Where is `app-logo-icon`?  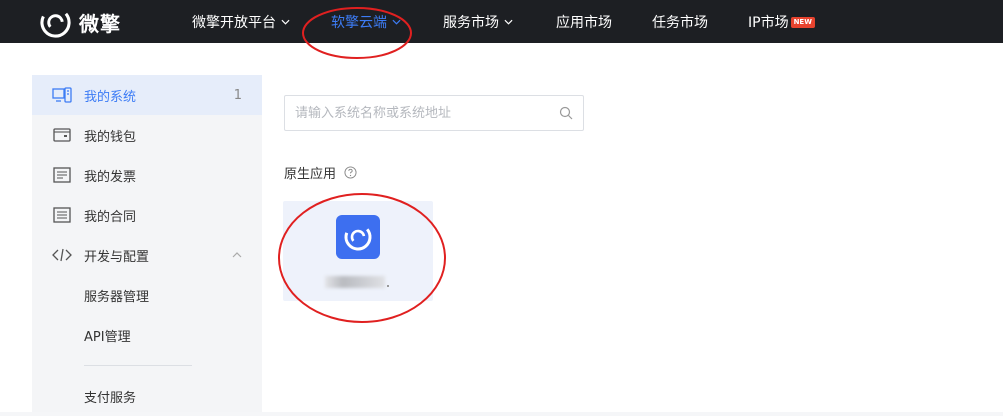
app-logo-icon is located at coordinates (358, 237).